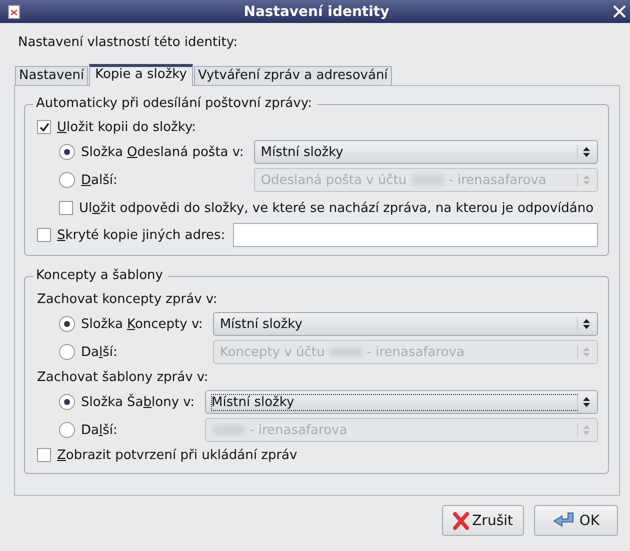 This screenshot has width=630, height=551. I want to click on checkbox-label: Zobrazit potvrzení při ukládání zpráv, so click(177, 455).